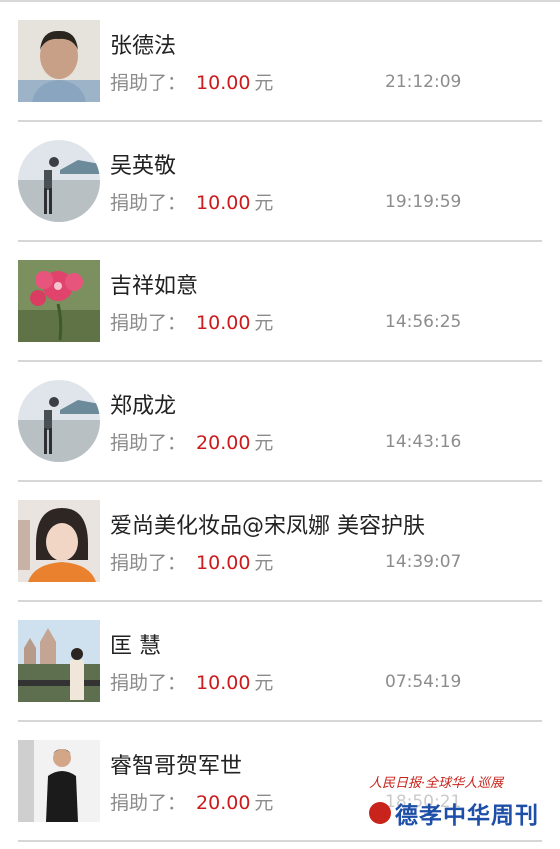 Image resolution: width=560 pixels, height=849 pixels. I want to click on portrait-photo, so click(59, 61).